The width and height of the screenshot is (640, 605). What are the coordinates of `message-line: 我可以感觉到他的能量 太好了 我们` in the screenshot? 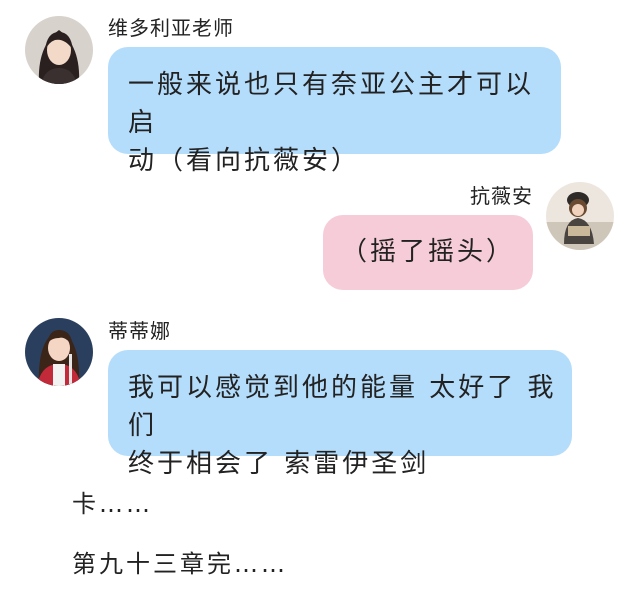 It's located at (342, 407).